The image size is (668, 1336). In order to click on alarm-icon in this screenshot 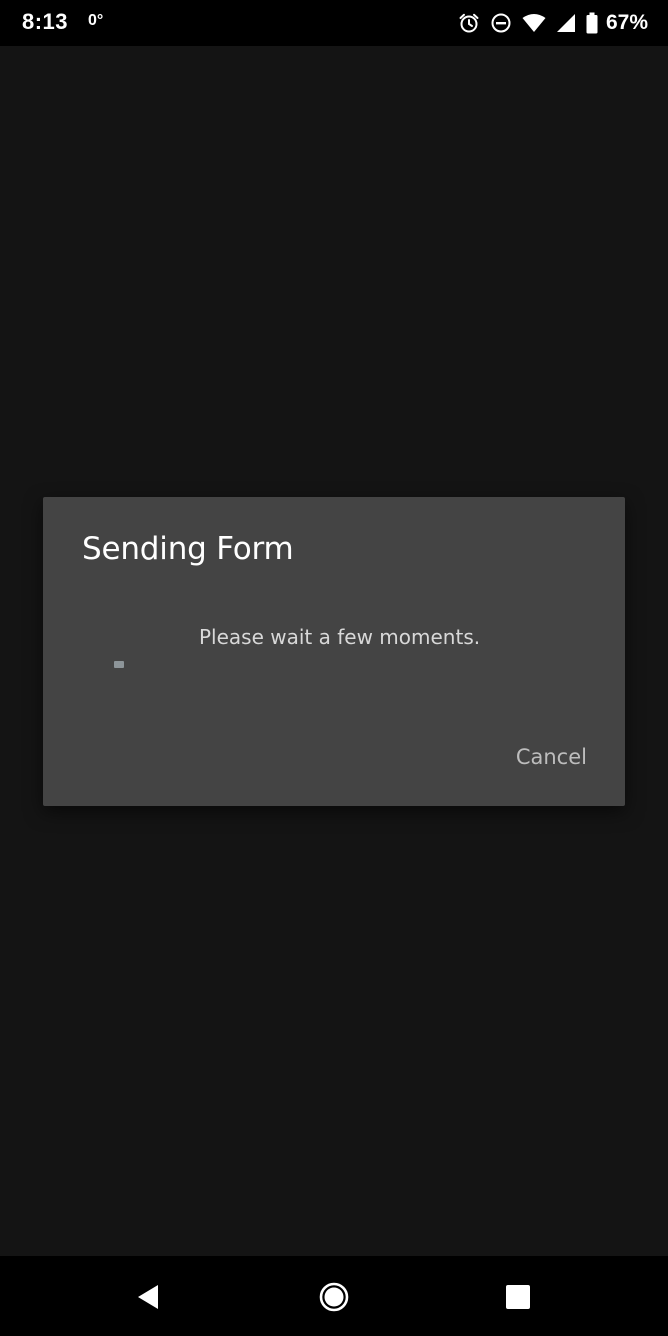, I will do `click(469, 23)`.